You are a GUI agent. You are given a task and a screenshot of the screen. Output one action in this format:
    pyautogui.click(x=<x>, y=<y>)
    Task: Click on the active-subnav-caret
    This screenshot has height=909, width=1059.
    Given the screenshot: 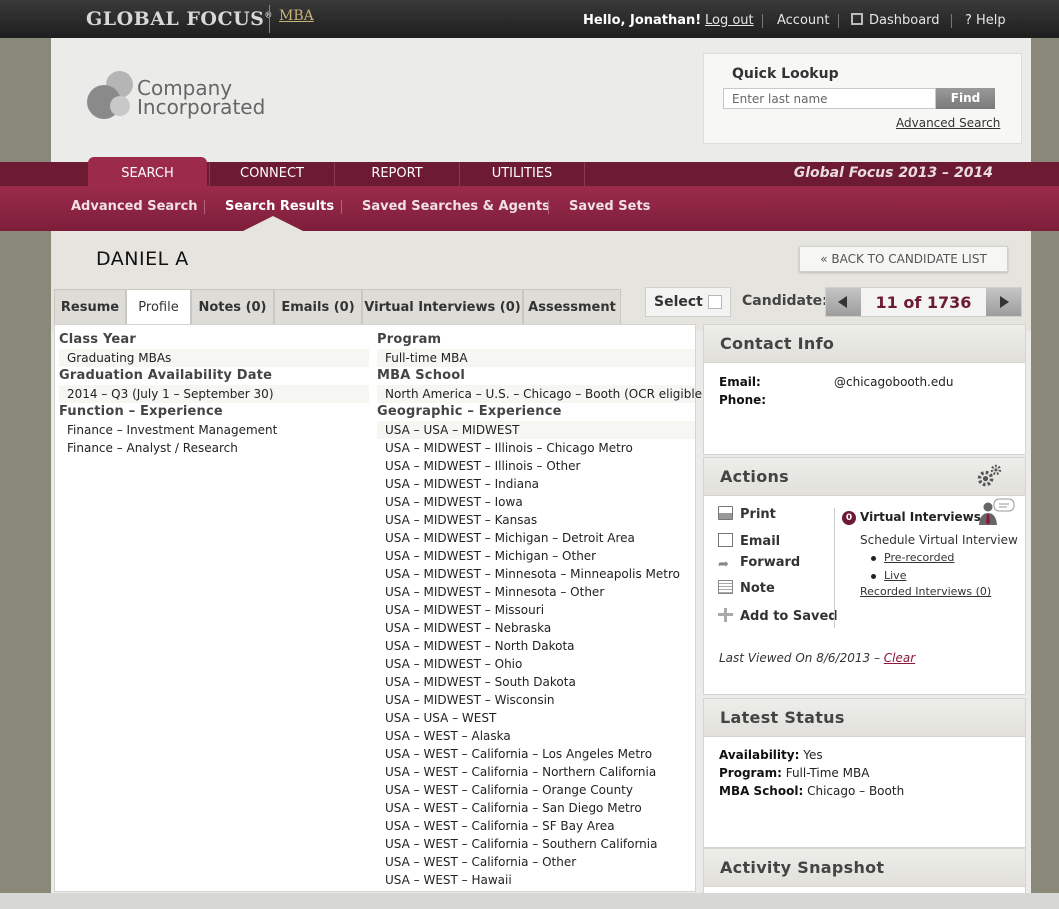 What is the action you would take?
    pyautogui.click(x=273, y=223)
    